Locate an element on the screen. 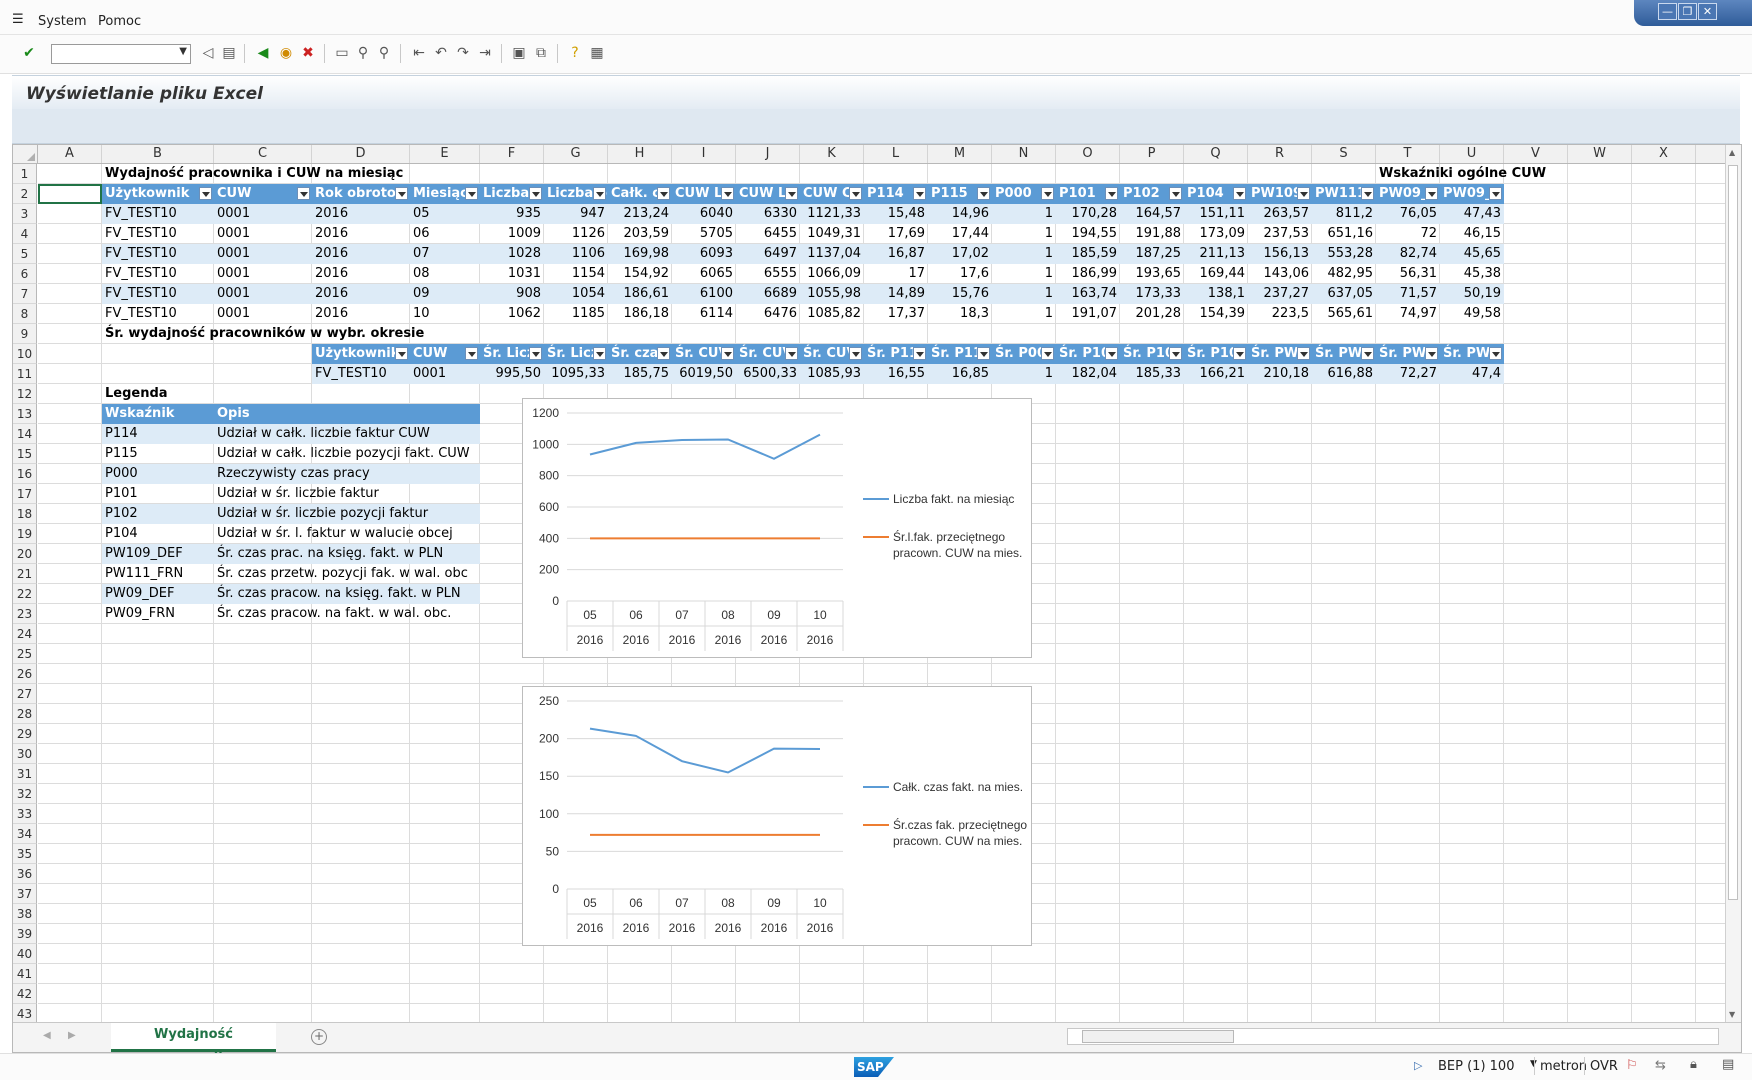  find-icon: ⚲ is located at coordinates (363, 53).